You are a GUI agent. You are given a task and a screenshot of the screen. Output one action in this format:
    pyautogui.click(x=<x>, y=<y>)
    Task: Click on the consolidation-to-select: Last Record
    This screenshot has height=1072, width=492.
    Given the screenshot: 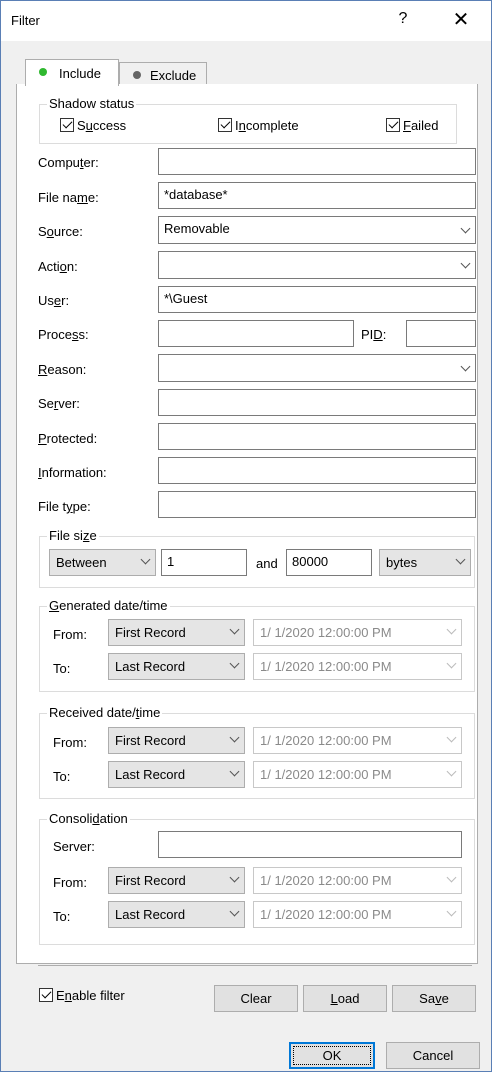 What is the action you would take?
    pyautogui.click(x=176, y=914)
    